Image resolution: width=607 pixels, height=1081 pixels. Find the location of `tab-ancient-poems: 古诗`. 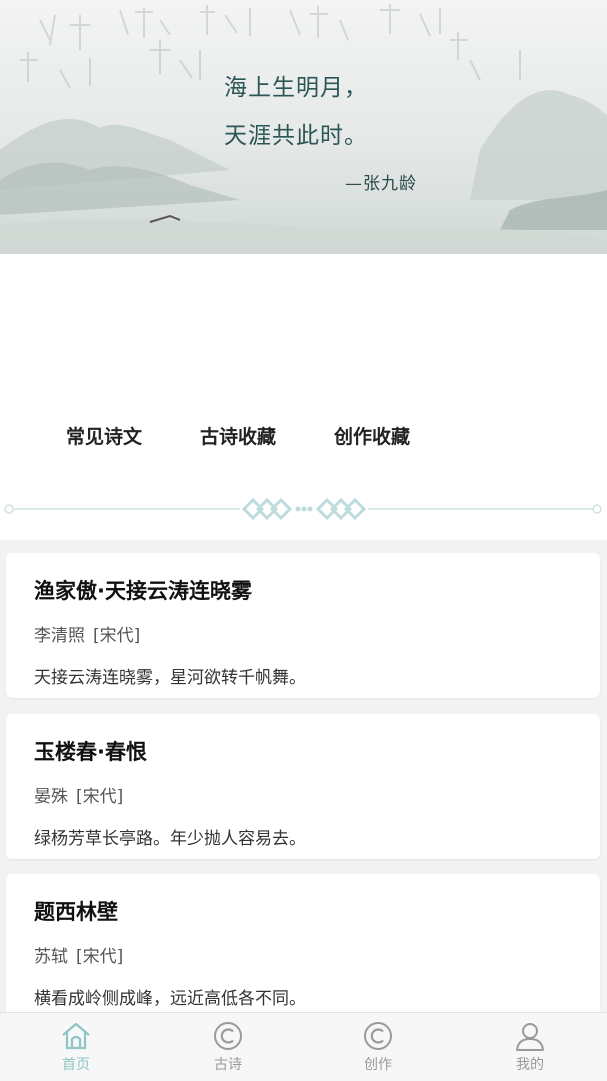

tab-ancient-poems: 古诗 is located at coordinates (228, 1047).